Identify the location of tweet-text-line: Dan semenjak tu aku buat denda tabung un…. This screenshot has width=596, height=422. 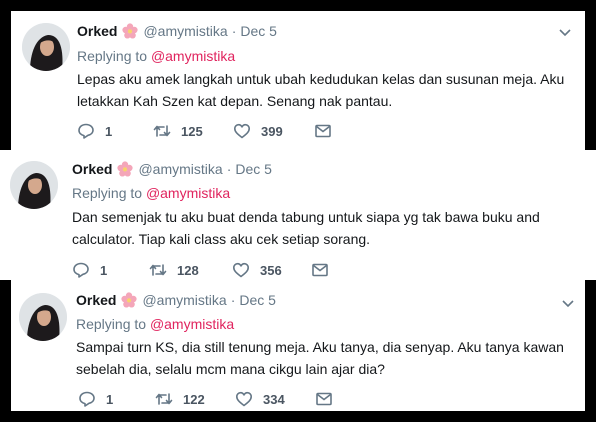
(306, 217).